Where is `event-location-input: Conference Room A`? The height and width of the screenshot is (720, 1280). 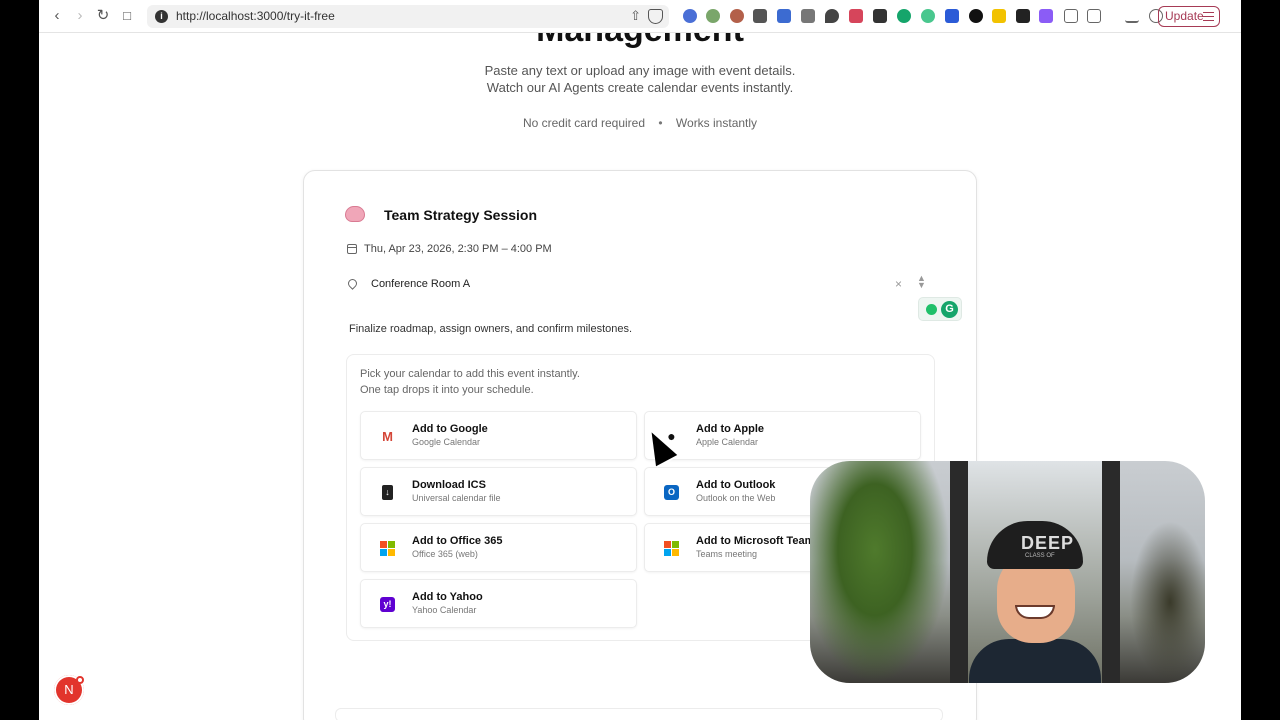
event-location-input: Conference Room A is located at coordinates (420, 284).